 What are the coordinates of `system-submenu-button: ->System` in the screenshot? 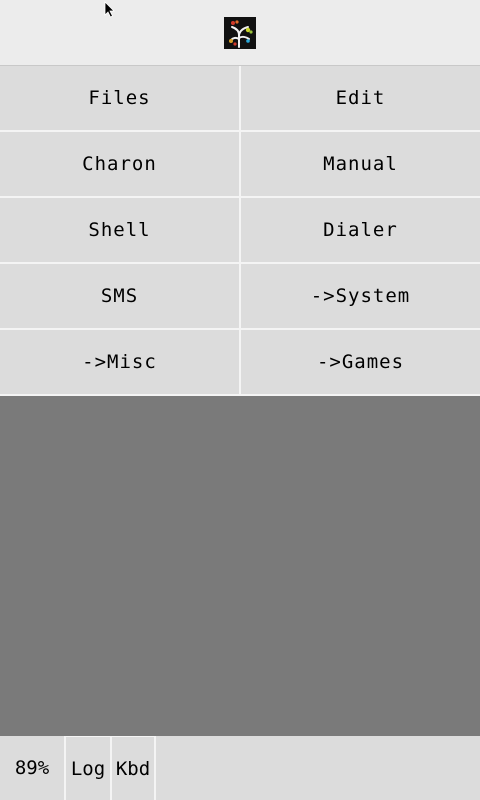 It's located at (360, 297).